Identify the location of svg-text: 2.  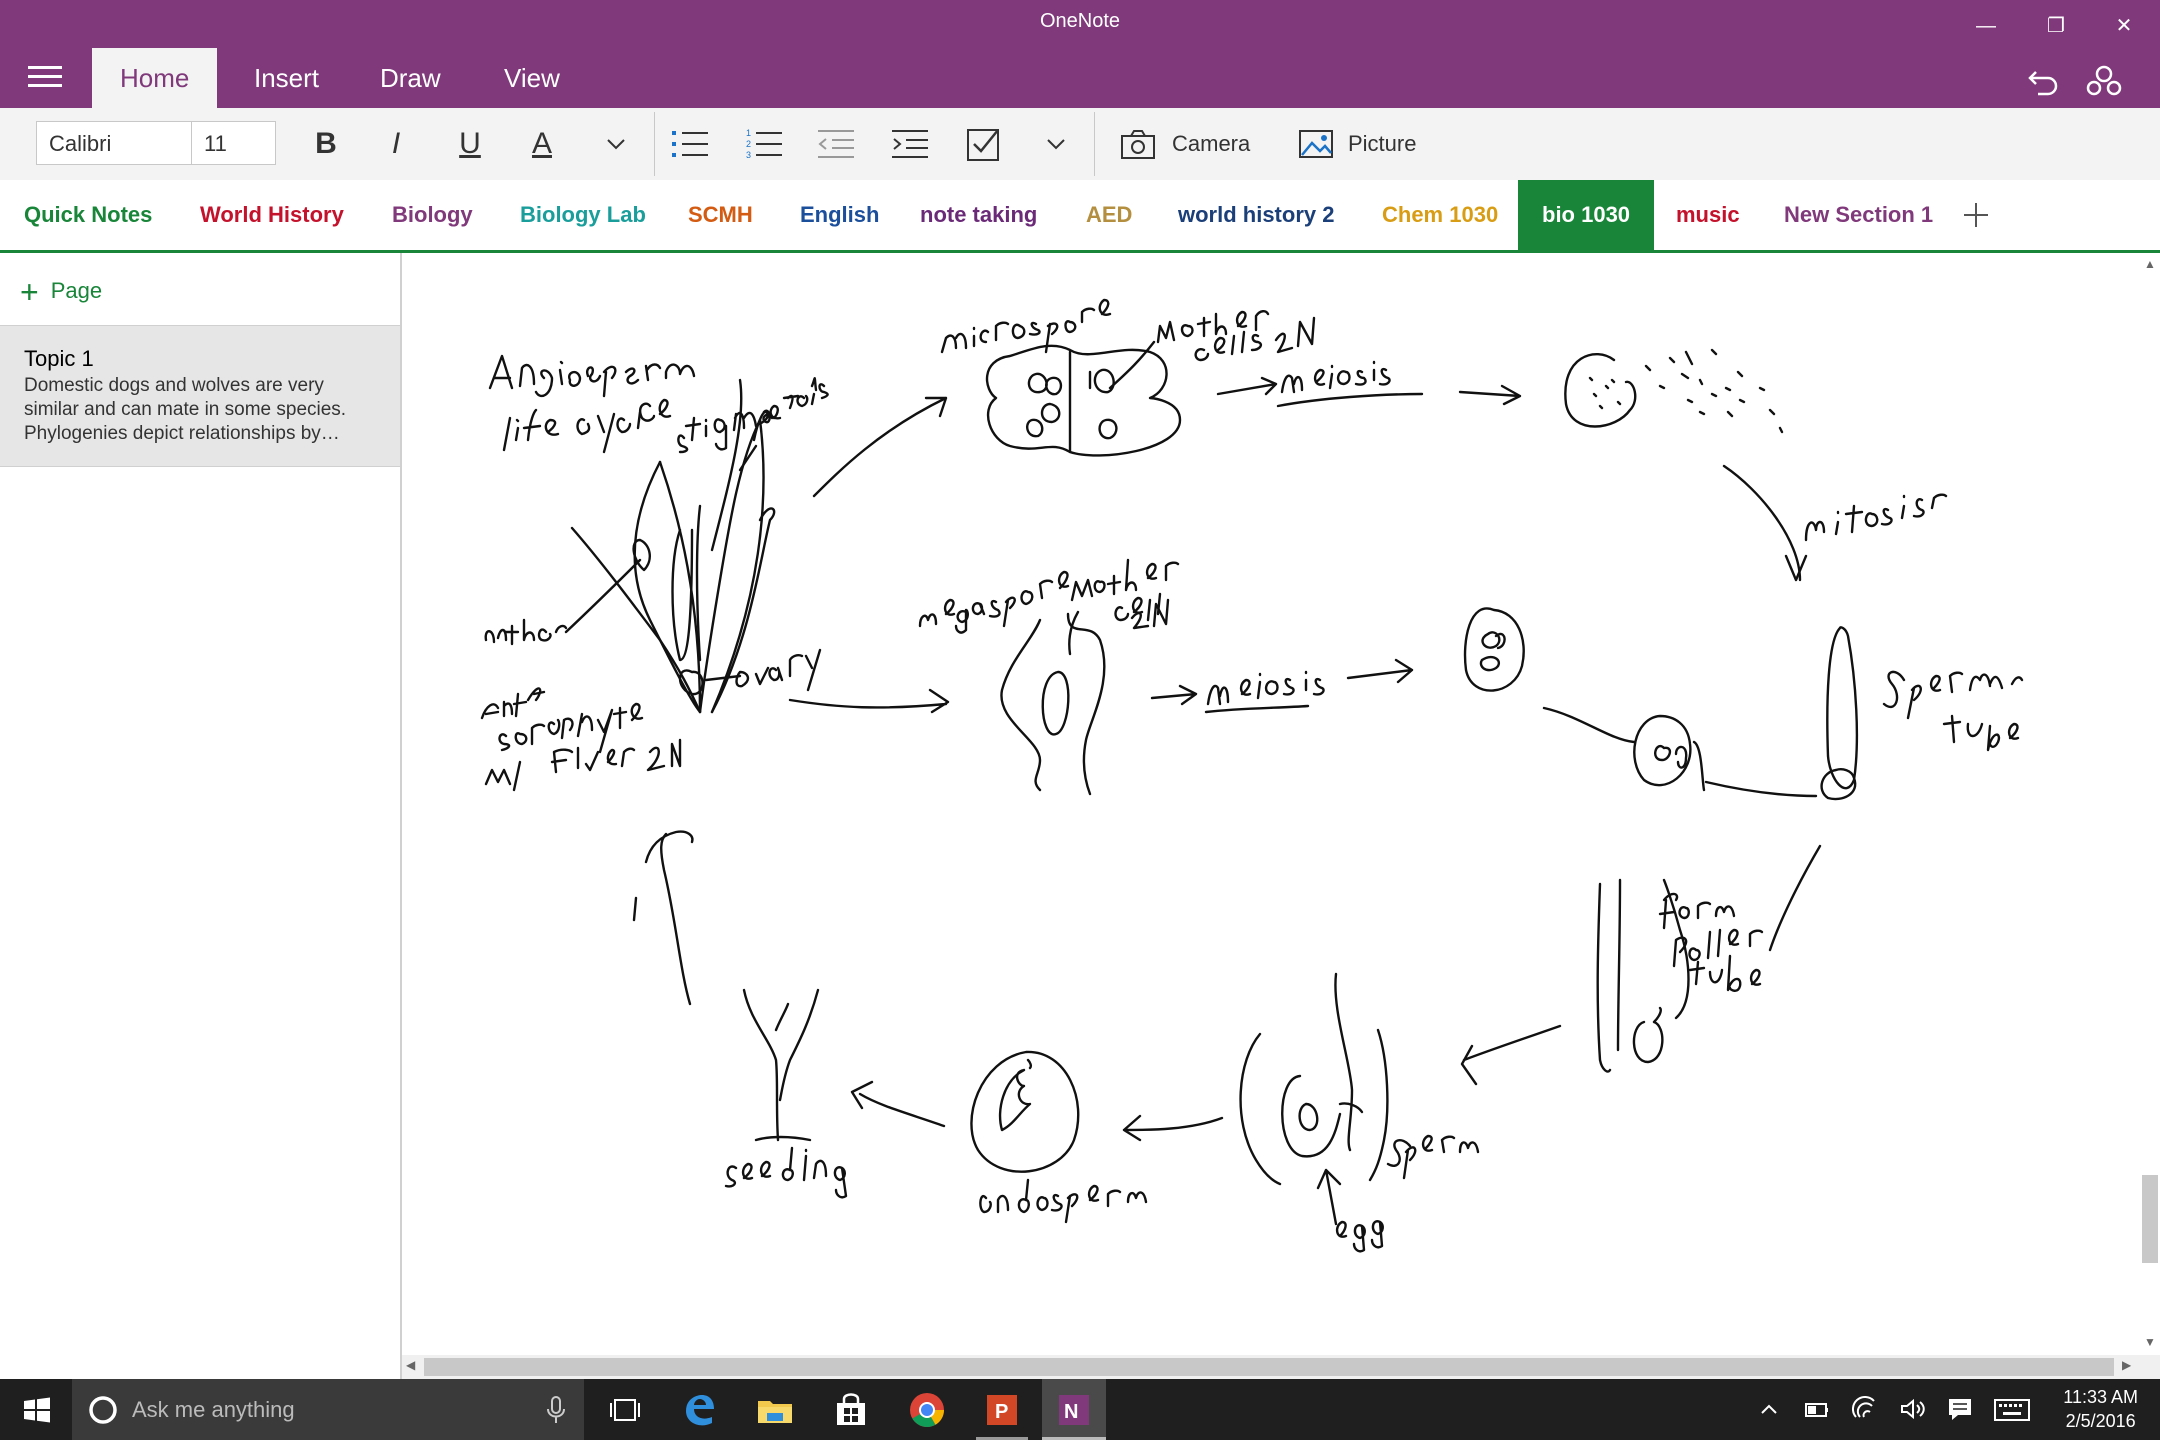
(748, 144).